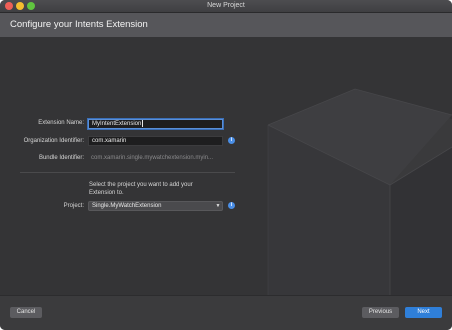  What do you see at coordinates (127, 206) in the screenshot?
I see `project-select-value: Single.MyWatchExtension` at bounding box center [127, 206].